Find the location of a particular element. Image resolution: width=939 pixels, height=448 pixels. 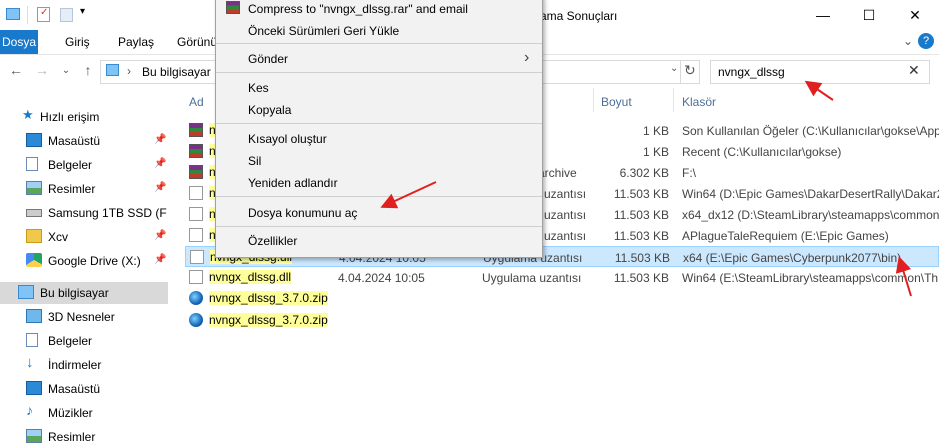

annotation-arrow-folder is located at coordinates (903, 276).